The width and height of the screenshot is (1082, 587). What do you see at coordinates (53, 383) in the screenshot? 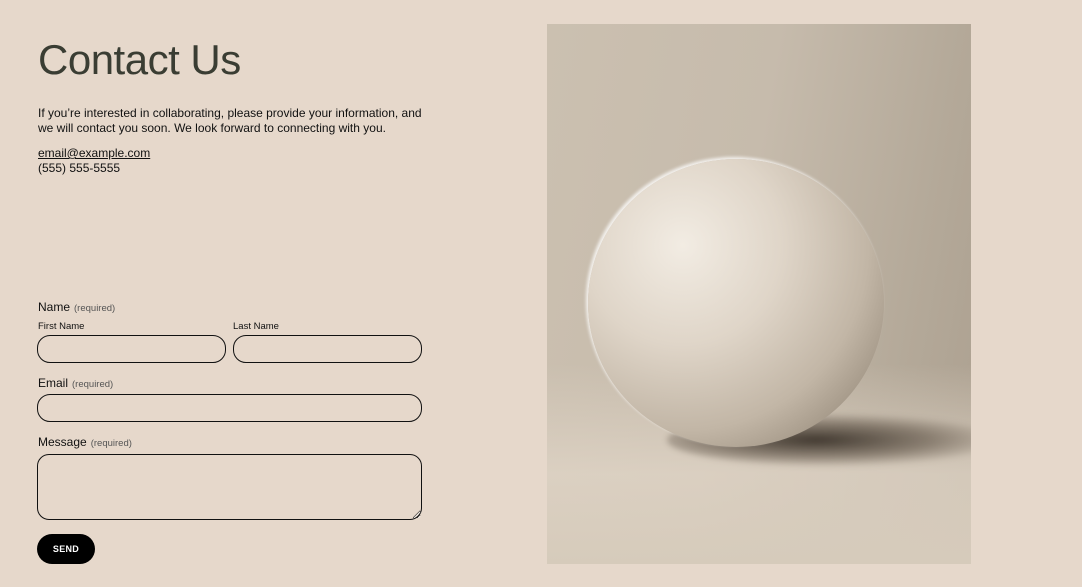
I see `email-label-text: Email` at bounding box center [53, 383].